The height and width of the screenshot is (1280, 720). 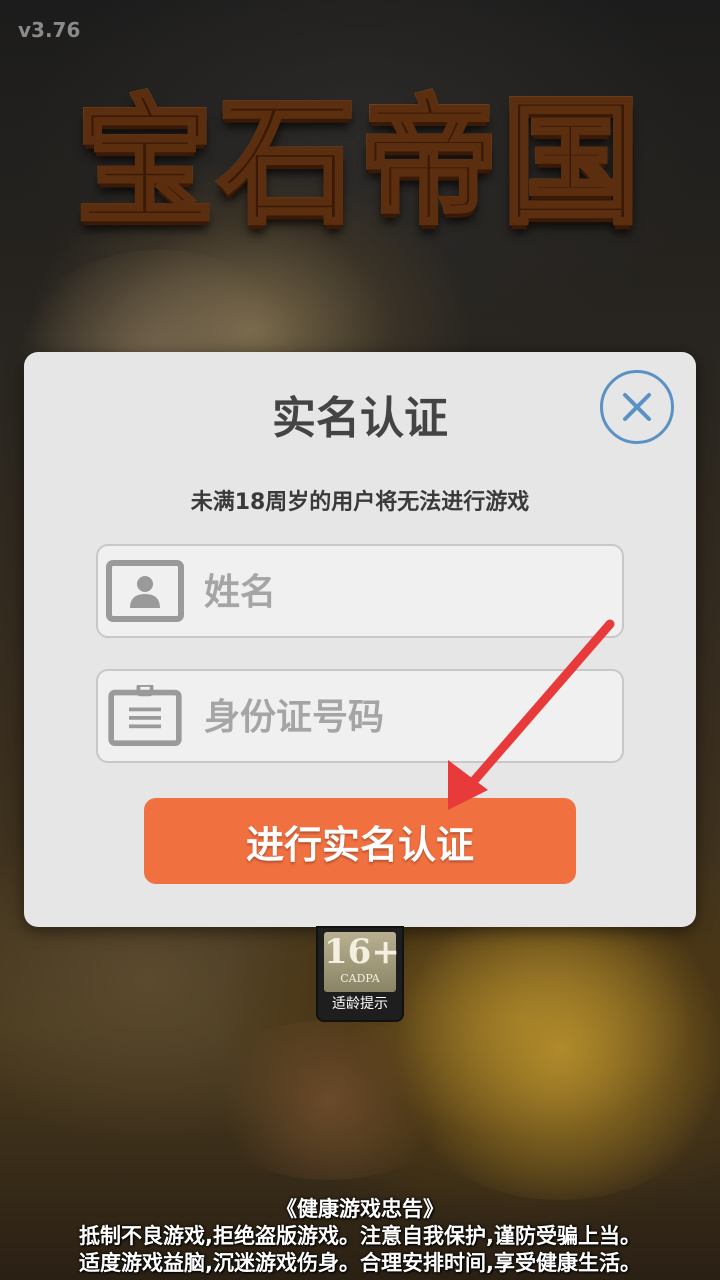 I want to click on health-notice-line2: 适度游戏益脑,沉迷游戏伤身。合理安排时间,享受健康生活。, so click(x=360, y=1263).